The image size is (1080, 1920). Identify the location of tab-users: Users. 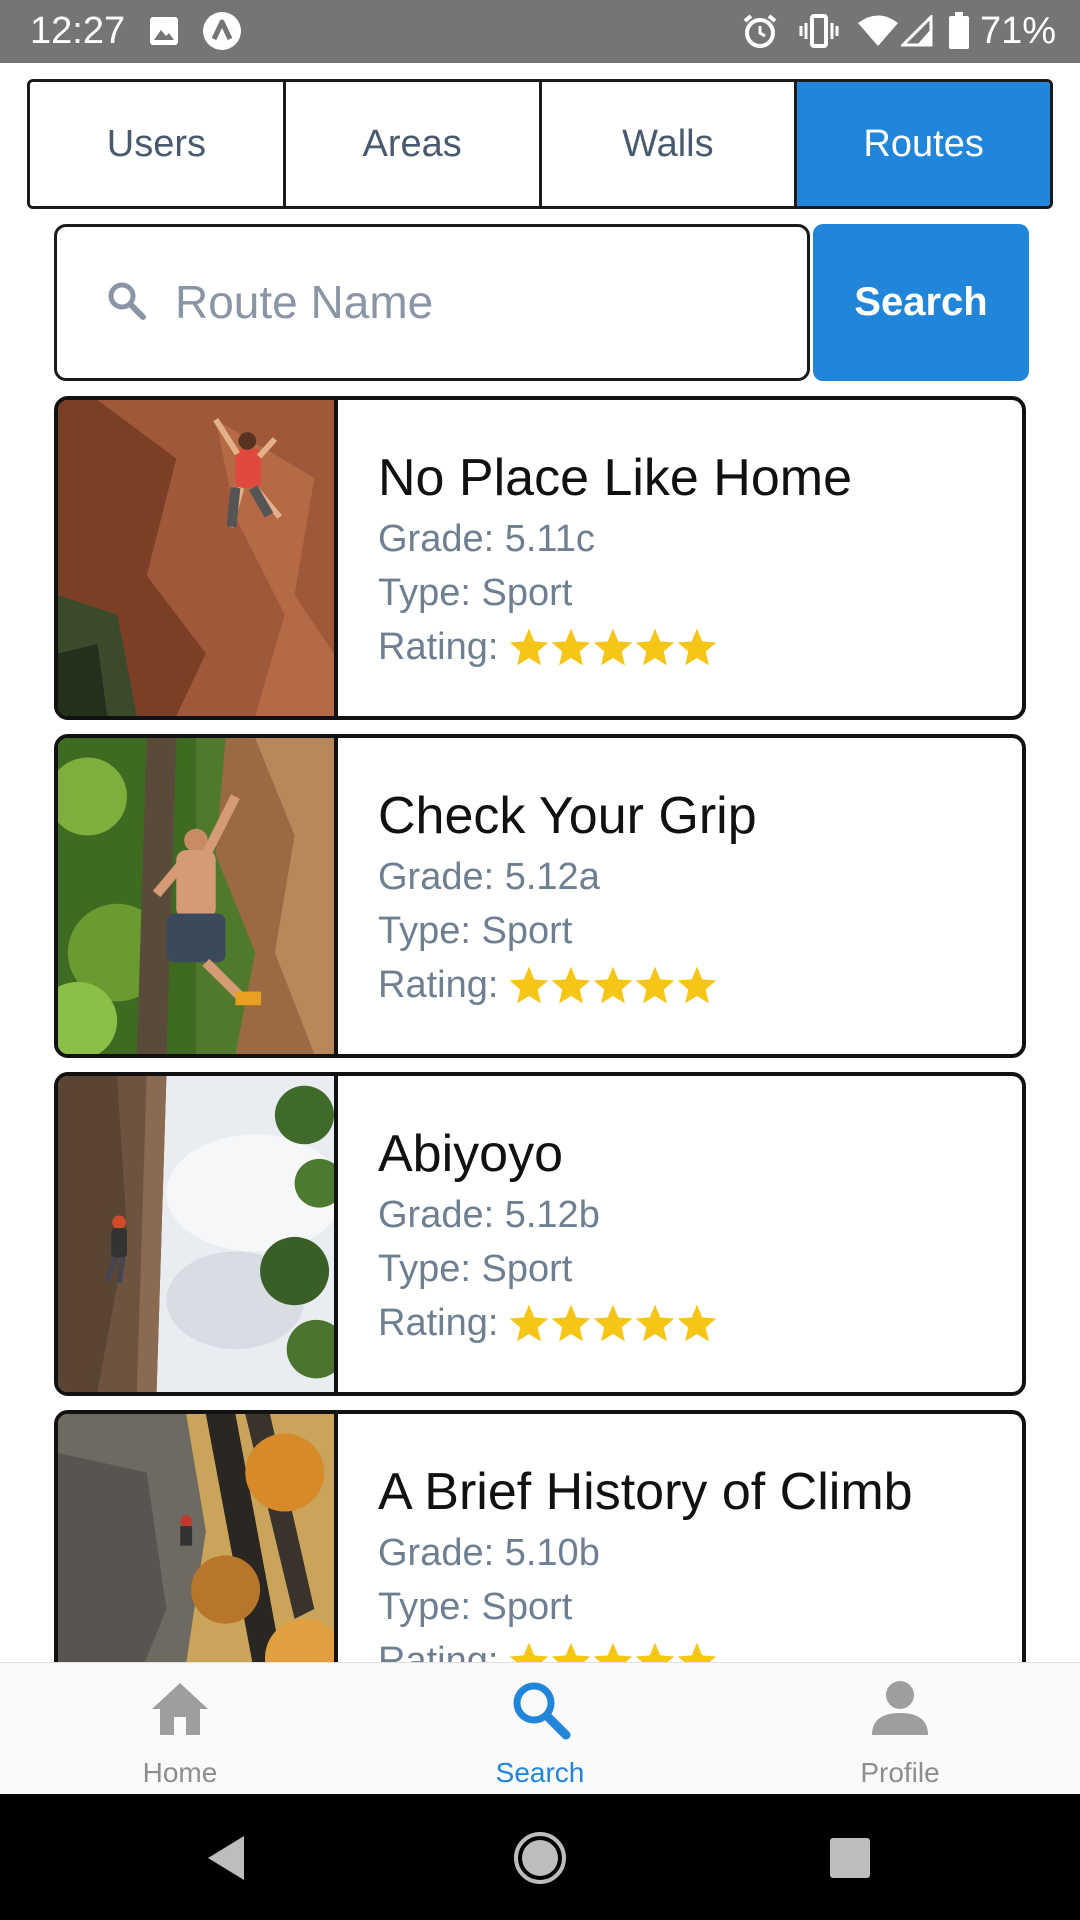
(158, 144).